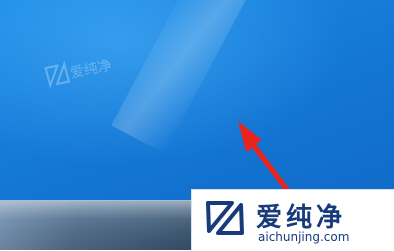 Image resolution: width=394 pixels, height=251 pixels. I want to click on aichunjing-logo-icon, so click(225, 218).